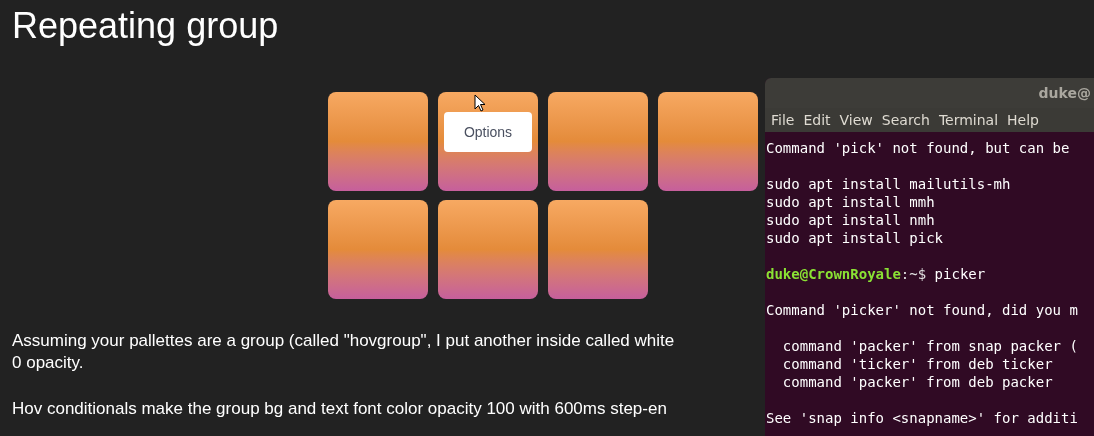 The width and height of the screenshot is (1094, 436). What do you see at coordinates (922, 418) in the screenshot?
I see `terminal-output: See 'snap info <snapname>' for additi` at bounding box center [922, 418].